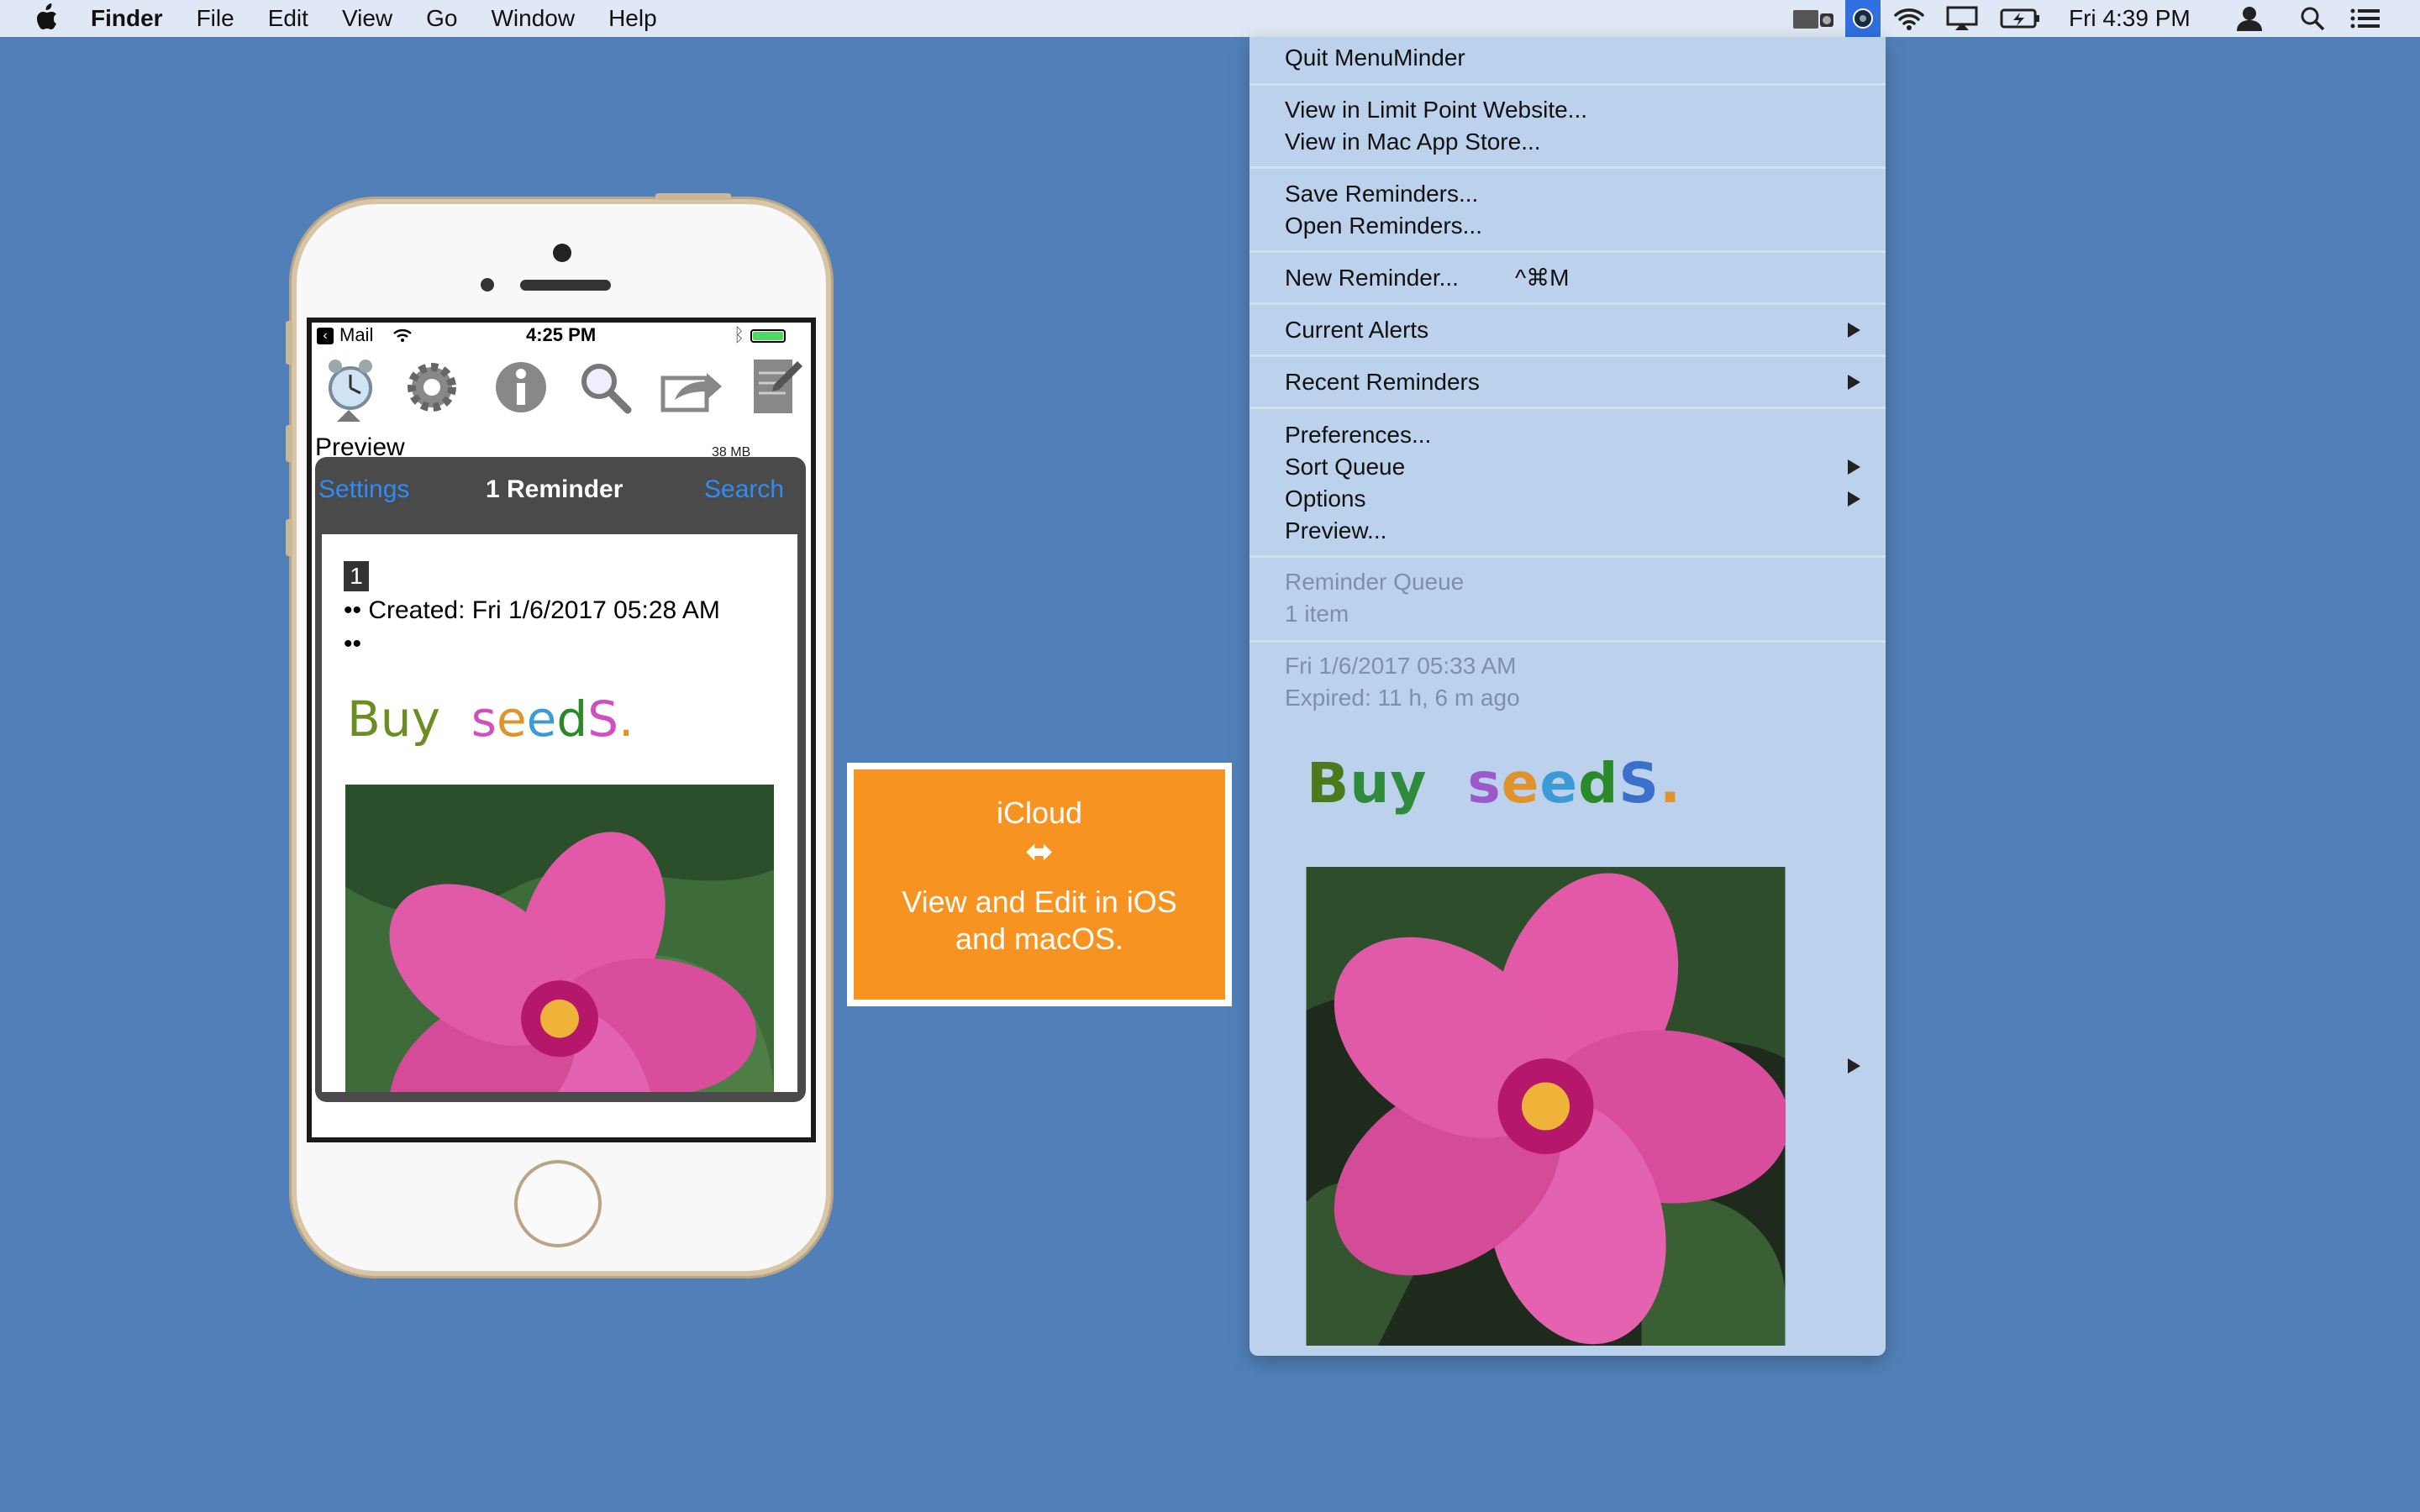 This screenshot has height=1512, width=2420. What do you see at coordinates (46, 17) in the screenshot?
I see `apple-menu-icon` at bounding box center [46, 17].